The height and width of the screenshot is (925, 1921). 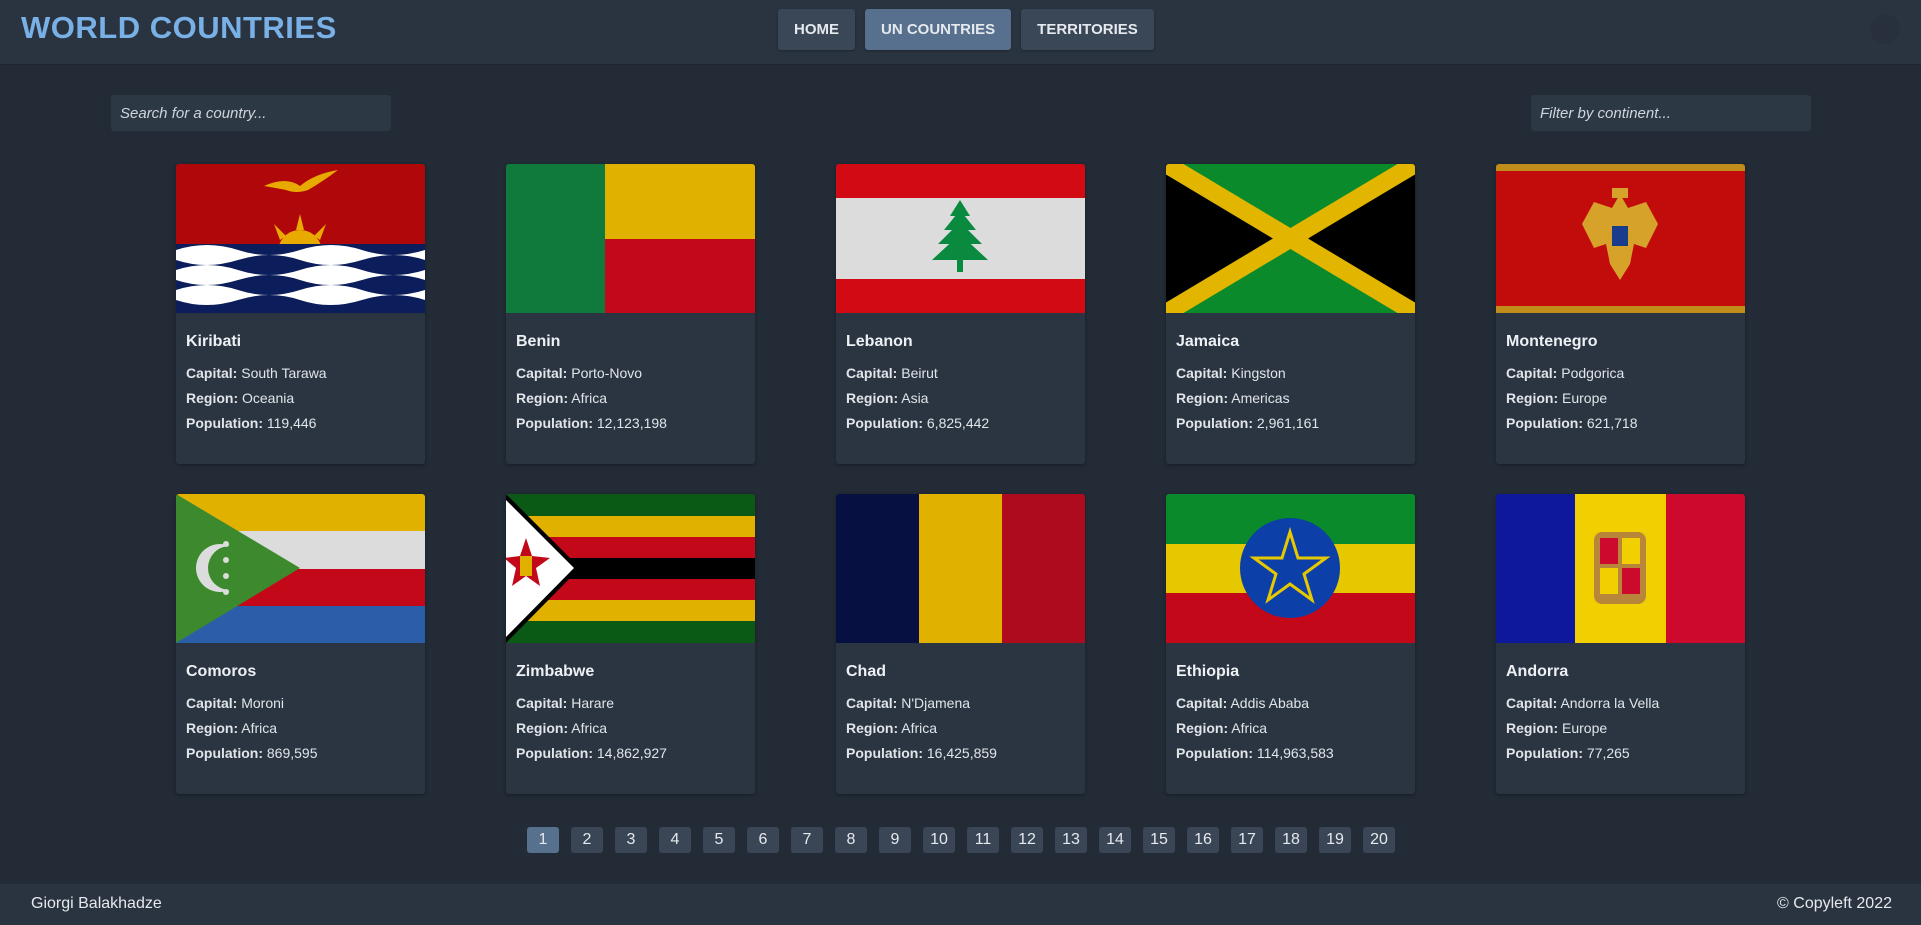 What do you see at coordinates (631, 840) in the screenshot?
I see `page-button-3: 3` at bounding box center [631, 840].